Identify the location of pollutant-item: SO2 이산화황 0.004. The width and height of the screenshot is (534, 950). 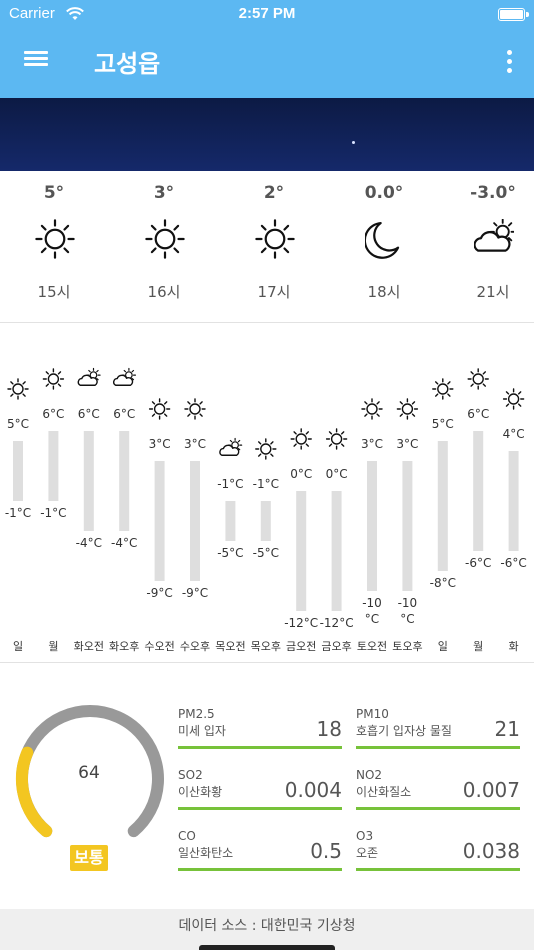
(260, 786).